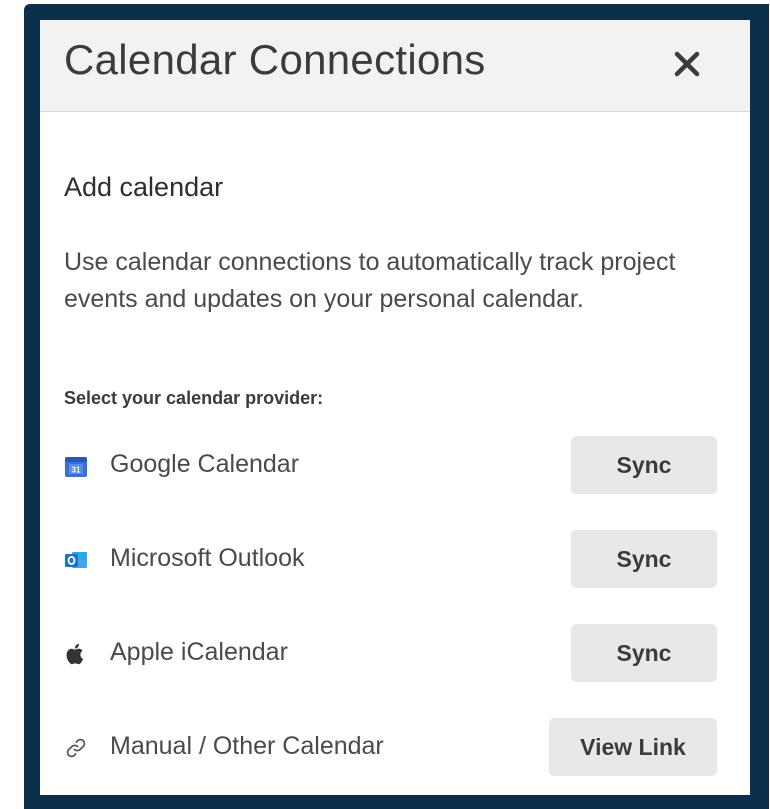  Describe the element at coordinates (633, 747) in the screenshot. I see `view-link-button: View Link` at that location.